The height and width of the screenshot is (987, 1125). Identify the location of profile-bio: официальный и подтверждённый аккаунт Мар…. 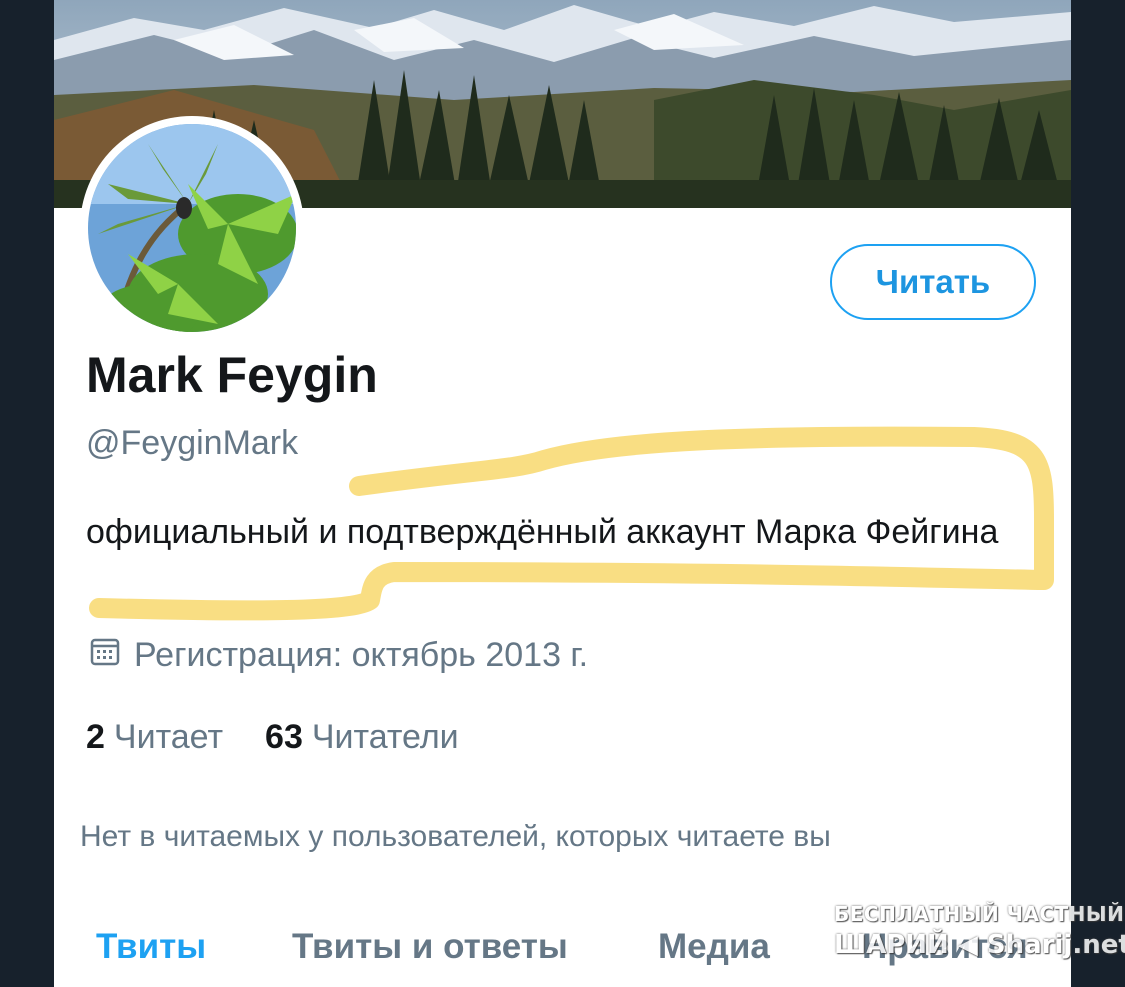
(542, 532).